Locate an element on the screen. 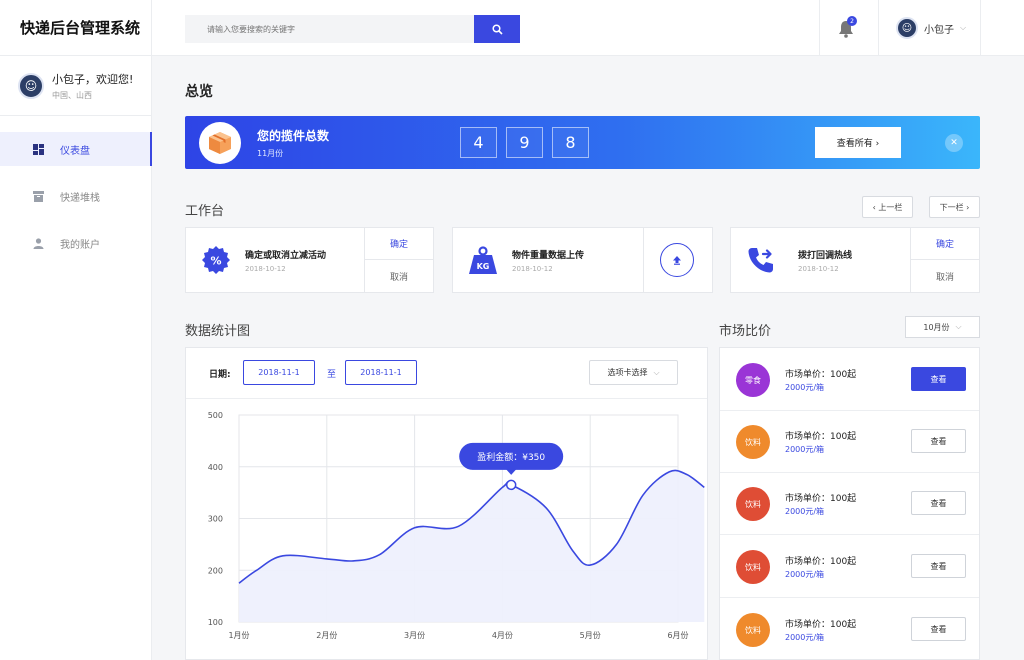  date-label: 日期: is located at coordinates (220, 375).